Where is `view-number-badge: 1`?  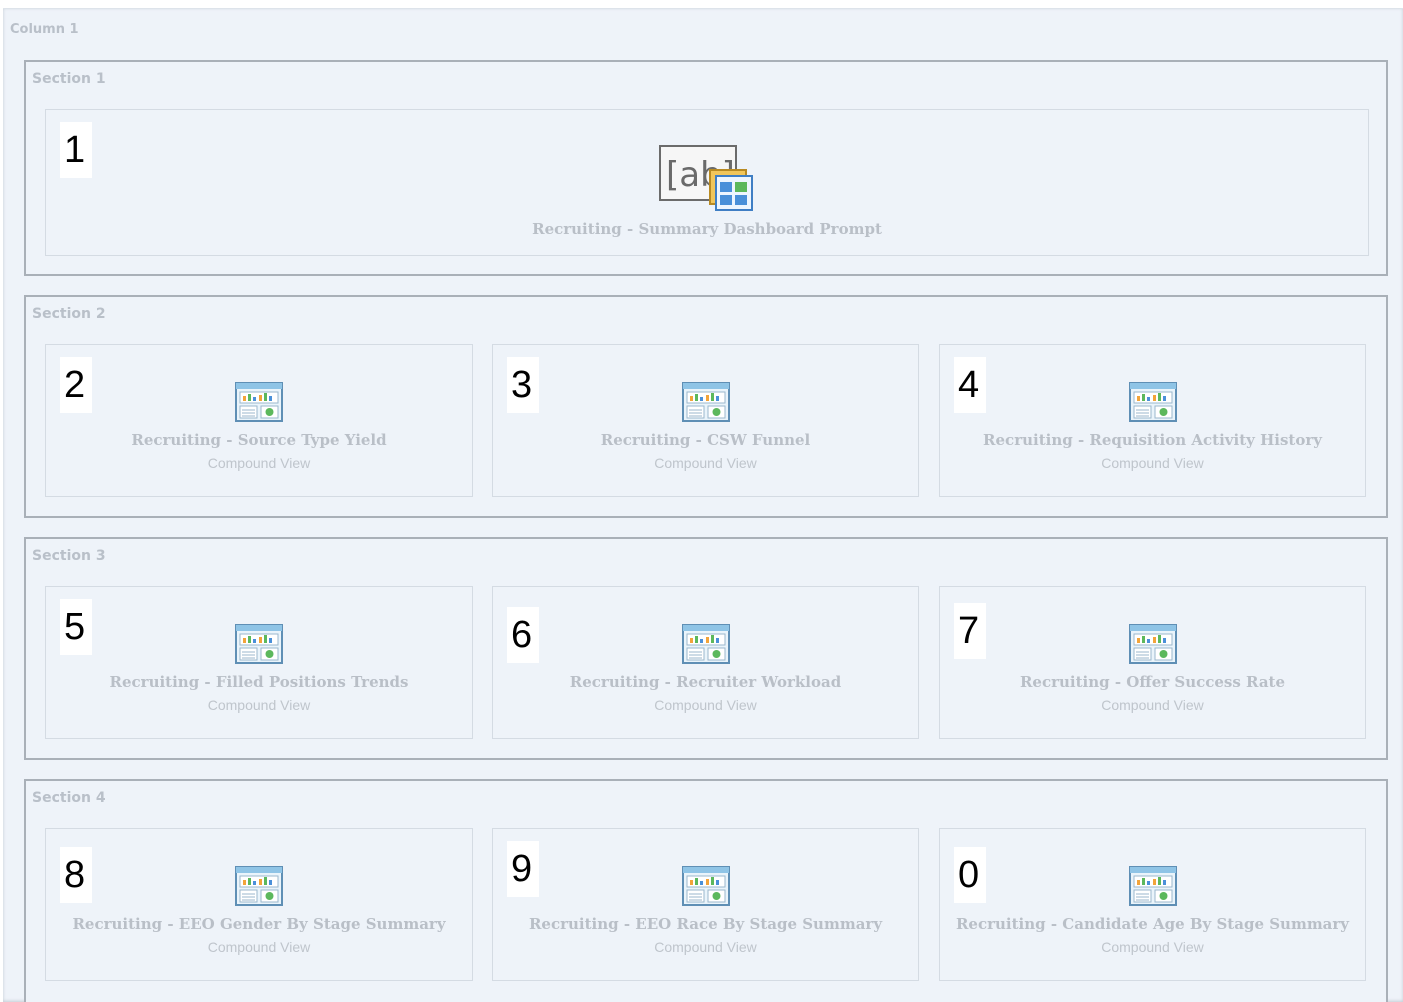 view-number-badge: 1 is located at coordinates (76, 150).